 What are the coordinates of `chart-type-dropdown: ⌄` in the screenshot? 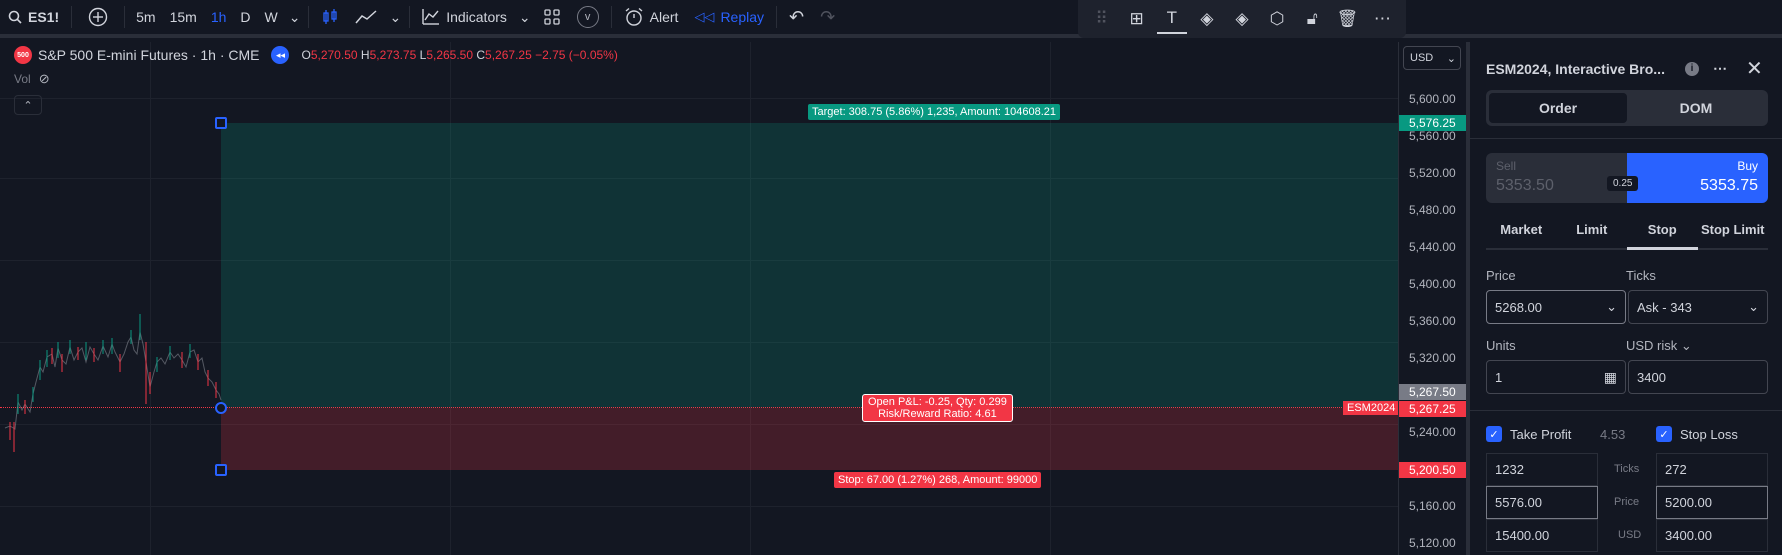 It's located at (395, 18).